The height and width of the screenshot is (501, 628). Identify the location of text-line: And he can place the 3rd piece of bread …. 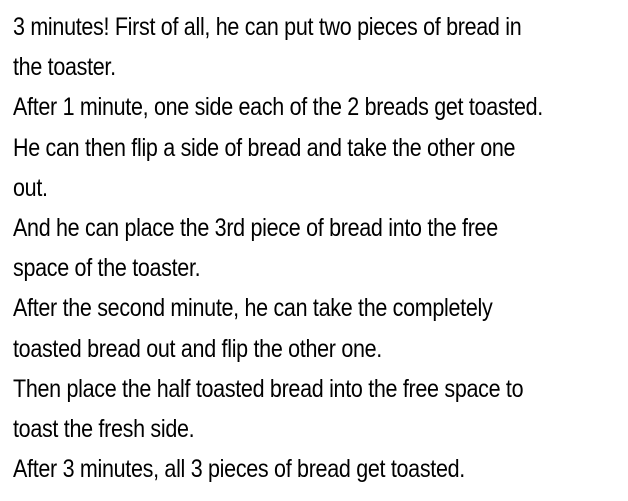
(255, 228).